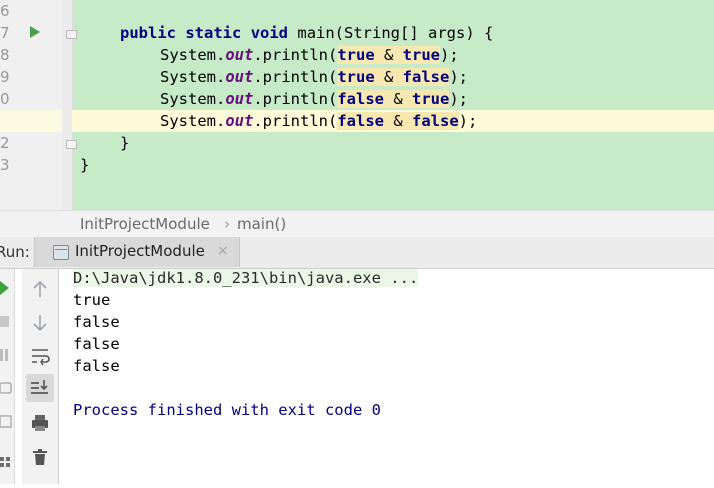 Image resolution: width=714 pixels, height=488 pixels. I want to click on scroll-to-end-button, so click(40, 388).